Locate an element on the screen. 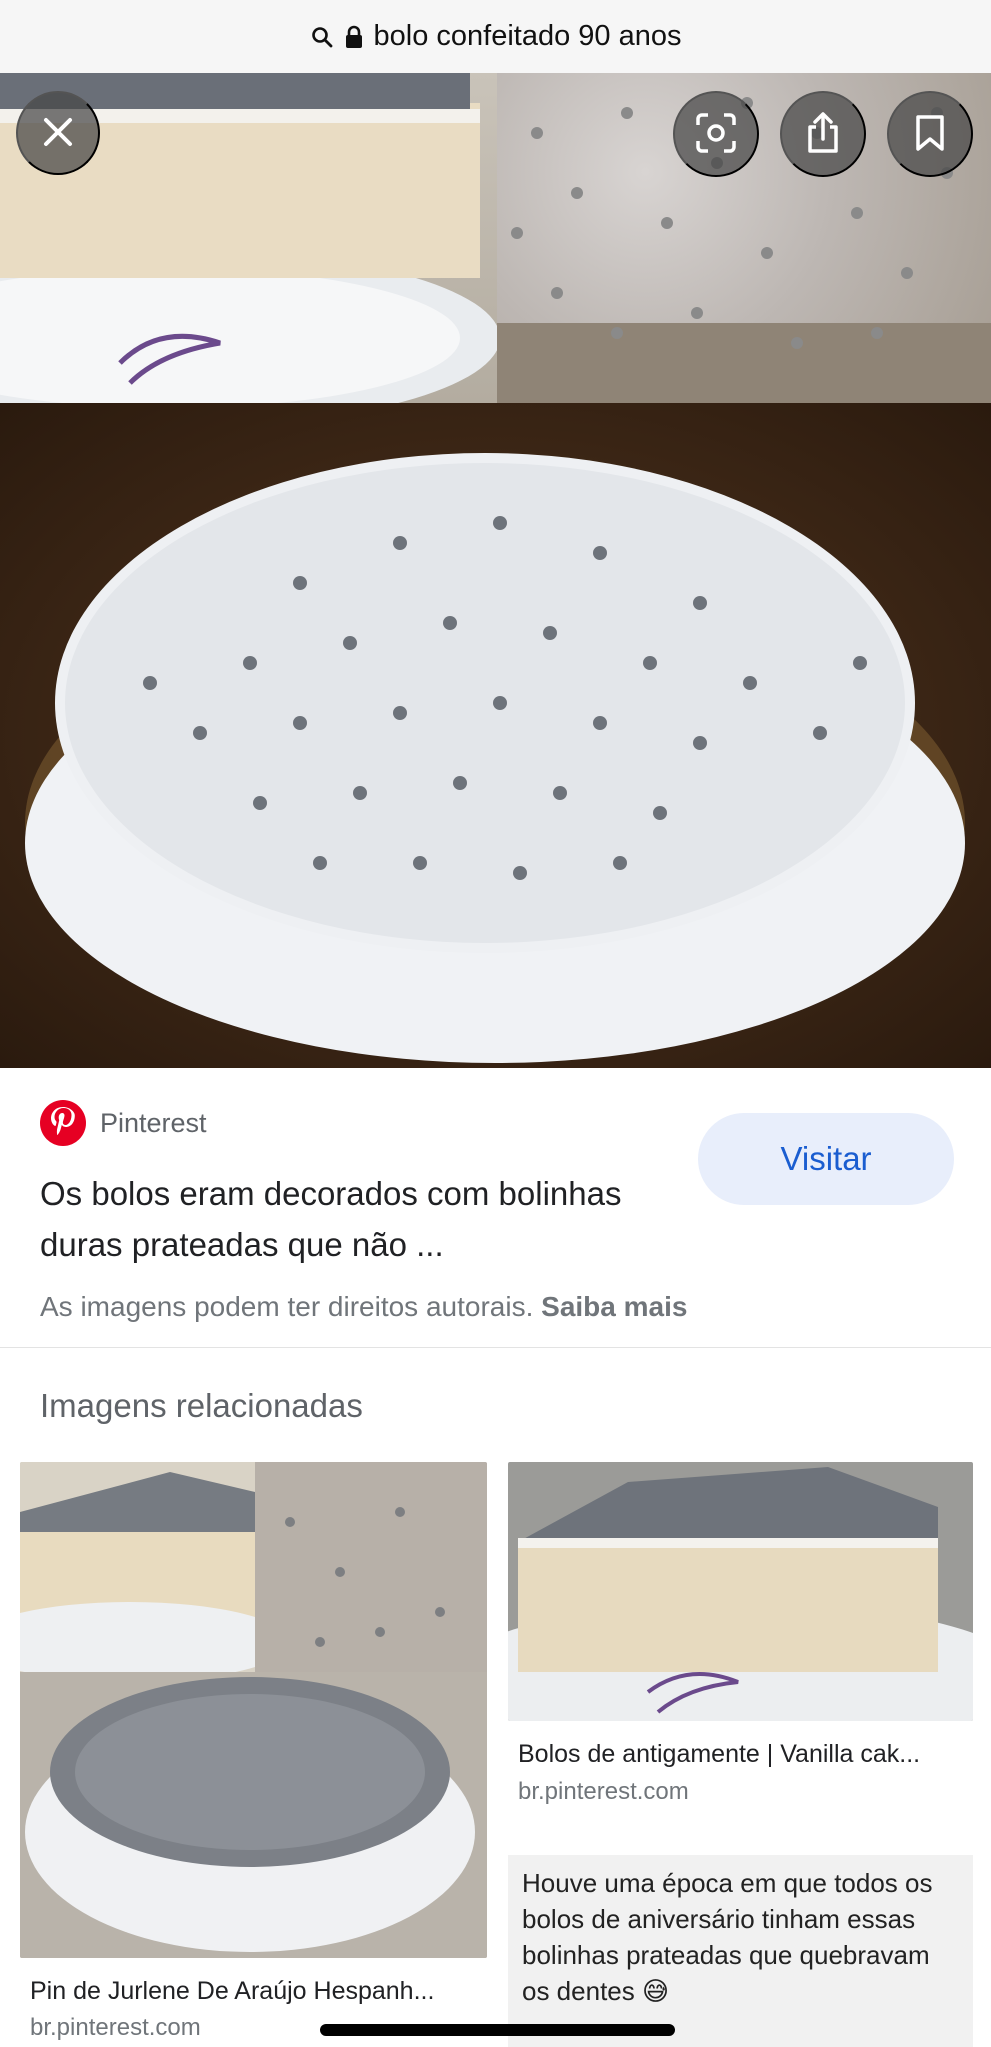  close-icon is located at coordinates (58, 133).